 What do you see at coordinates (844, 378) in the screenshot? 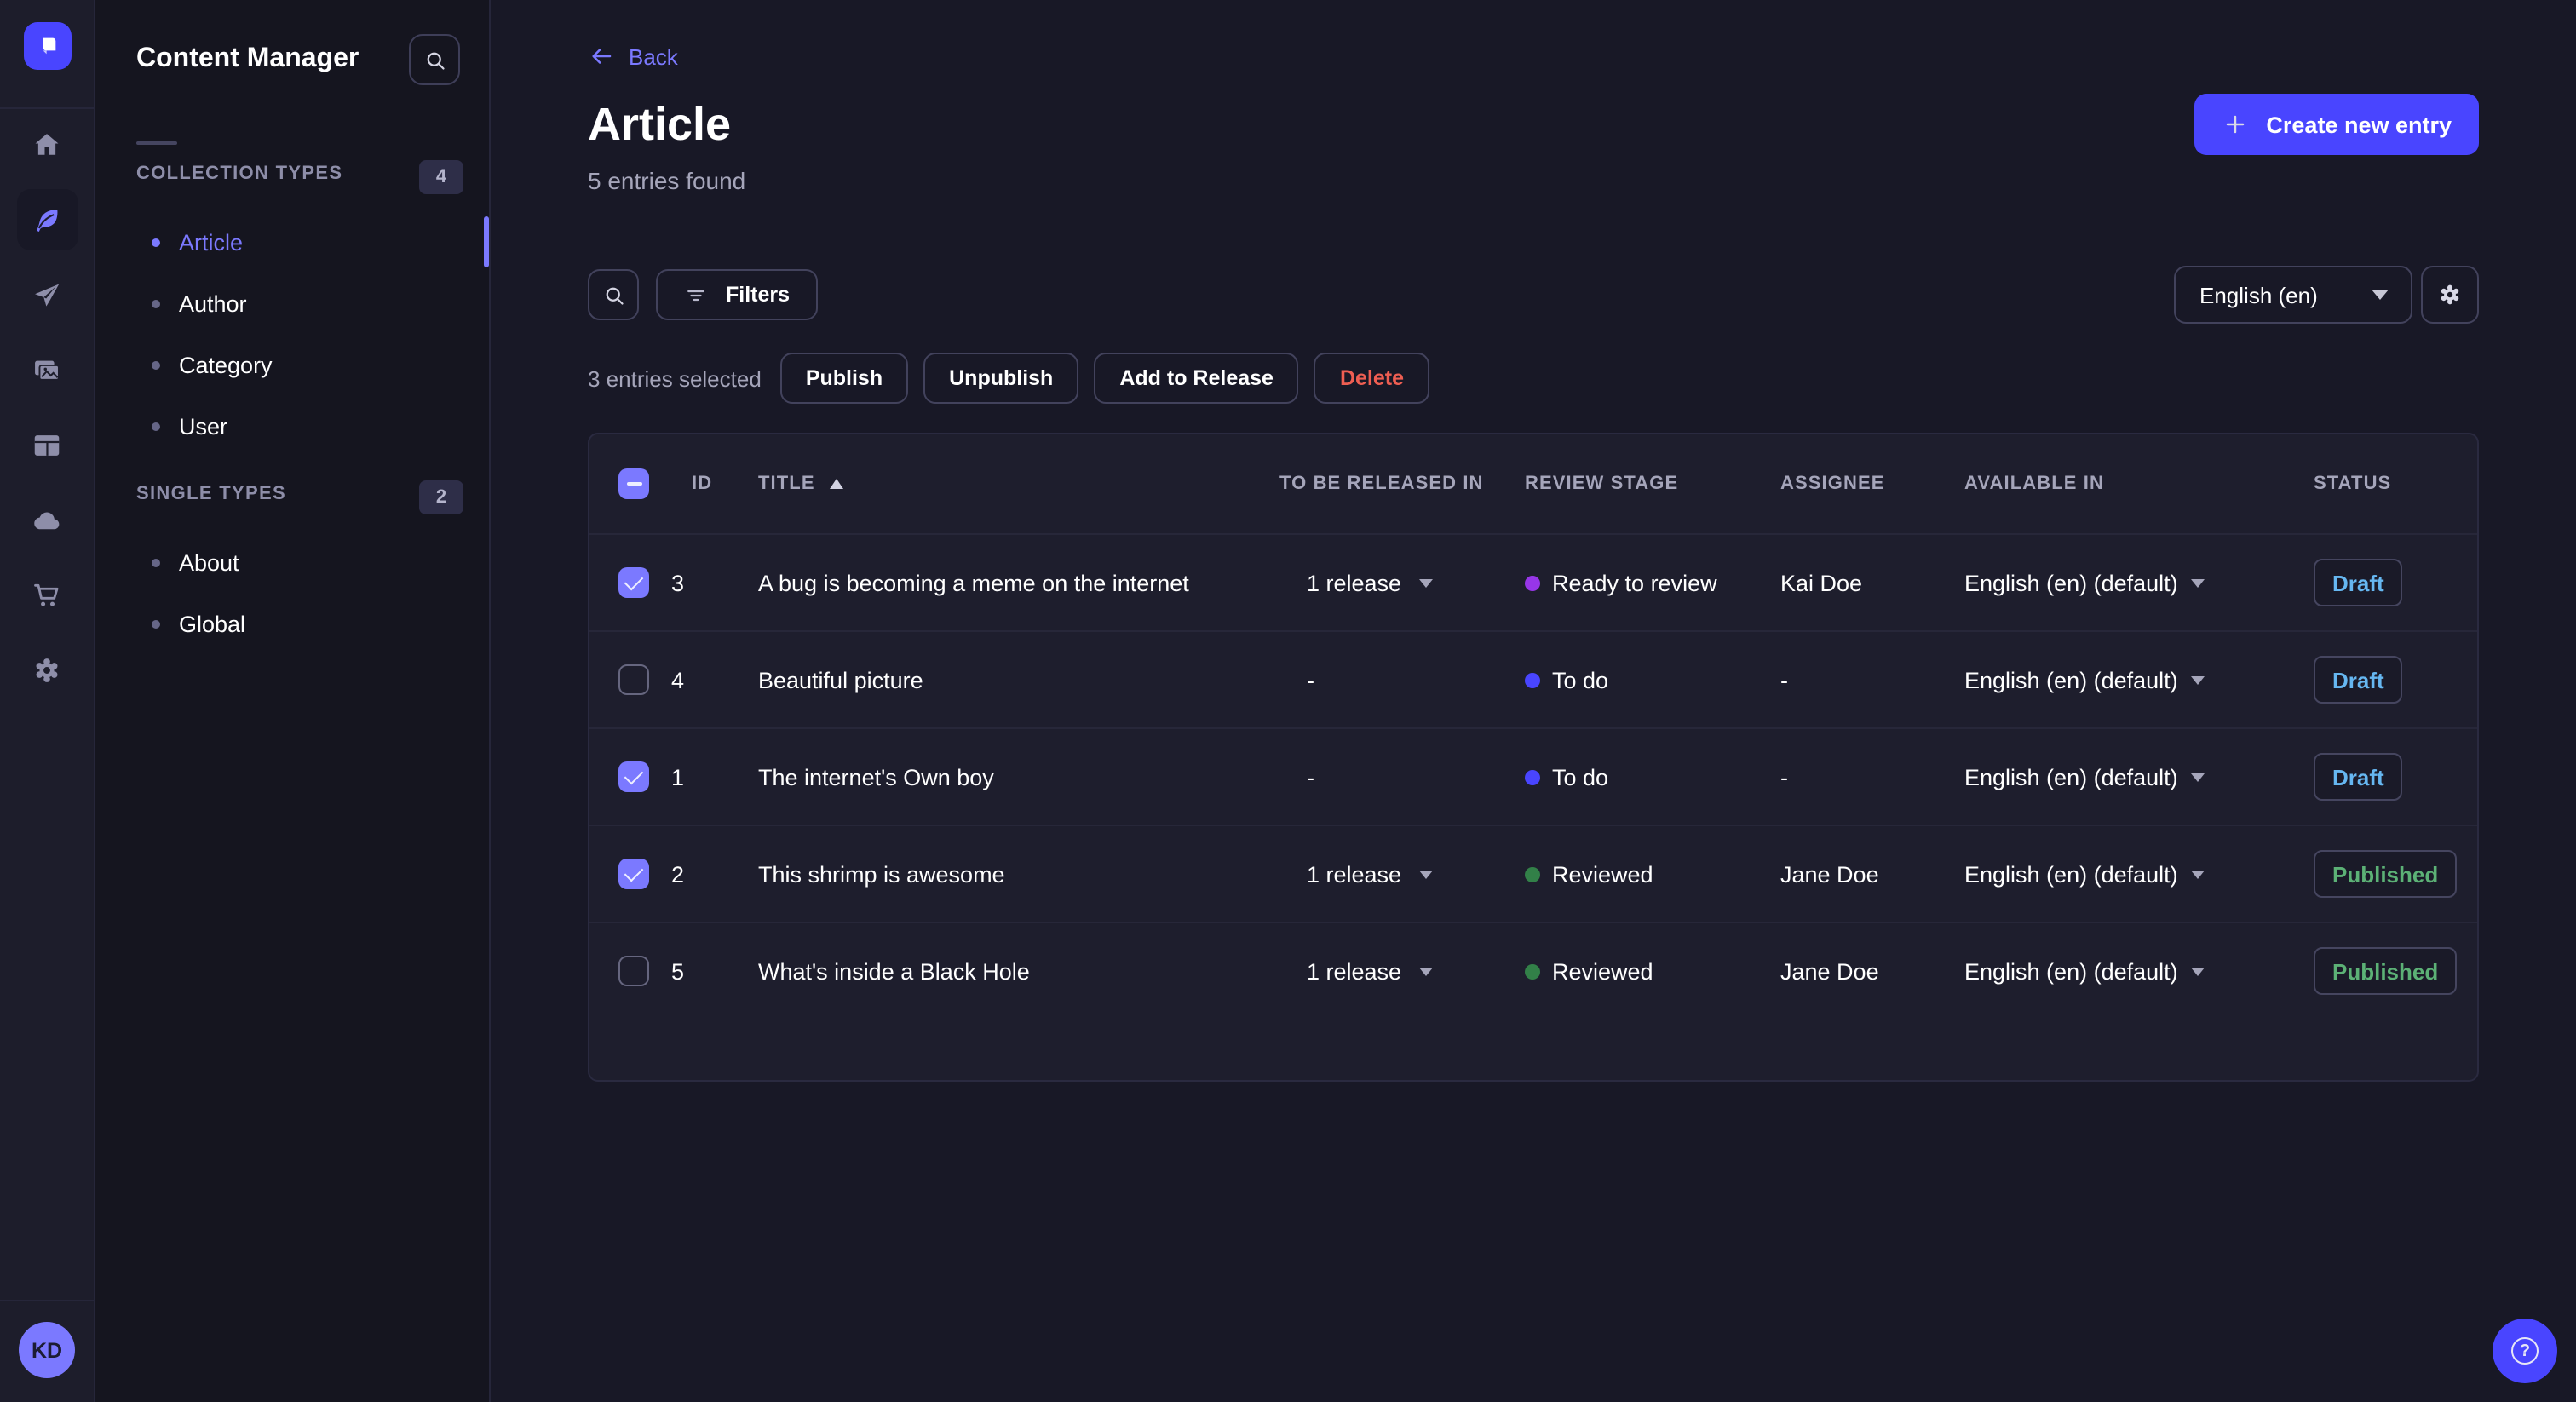
I see `publish-button: Publish` at bounding box center [844, 378].